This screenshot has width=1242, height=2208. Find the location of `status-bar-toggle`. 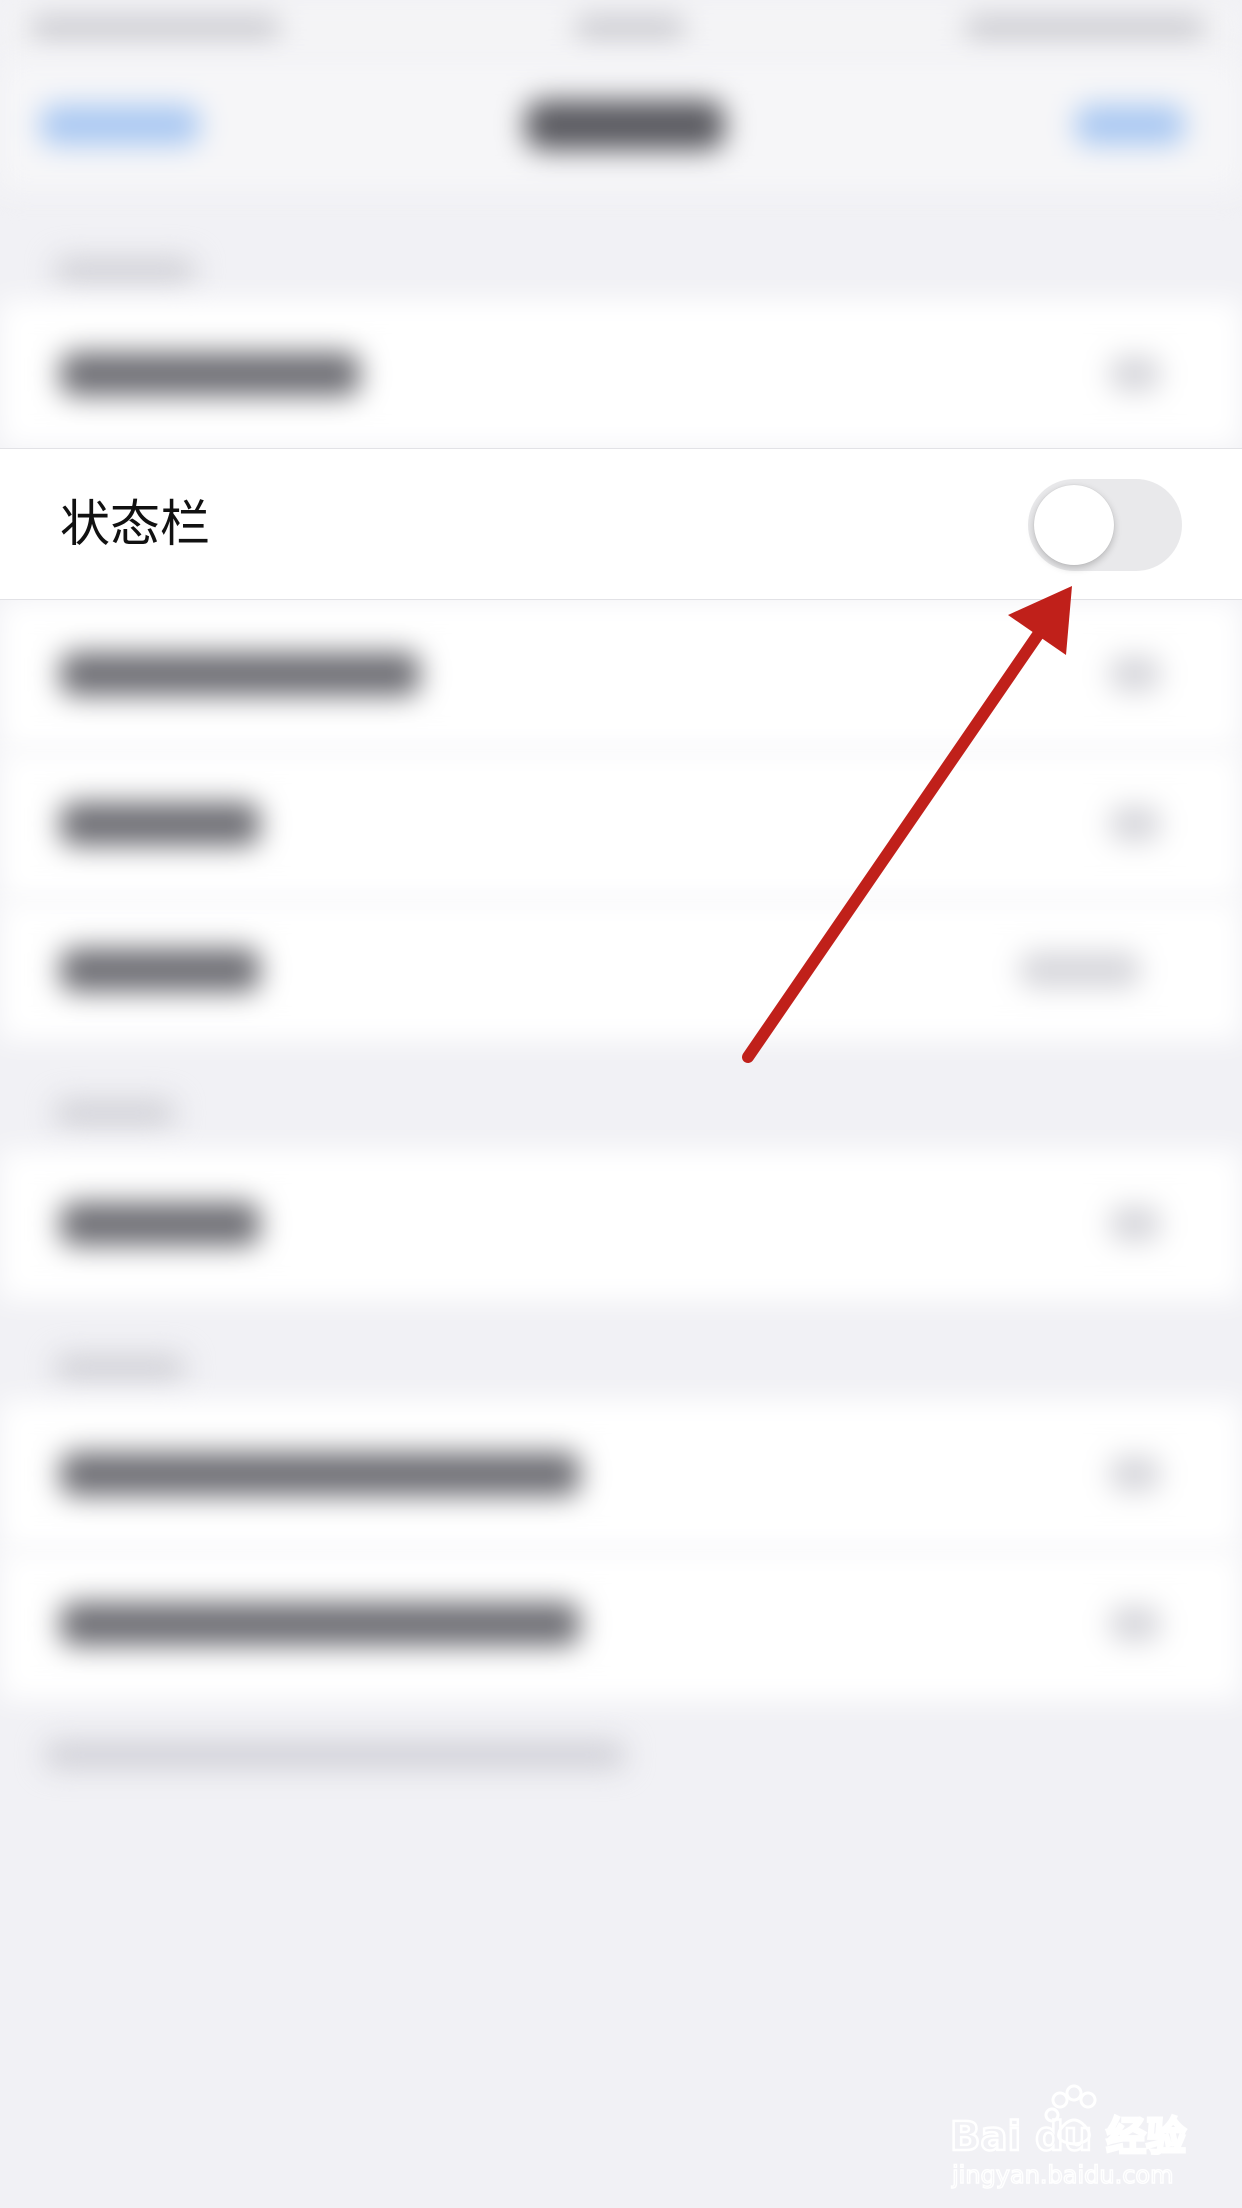

status-bar-toggle is located at coordinates (1105, 525).